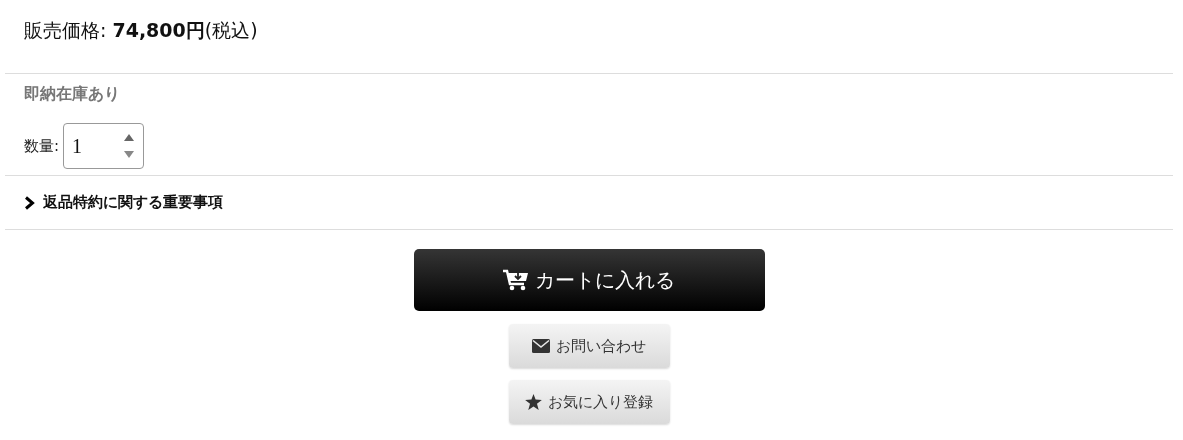 Image resolution: width=1183 pixels, height=440 pixels. Describe the element at coordinates (589, 280) in the screenshot. I see `add-to-cart-button: カートに入れる` at that location.